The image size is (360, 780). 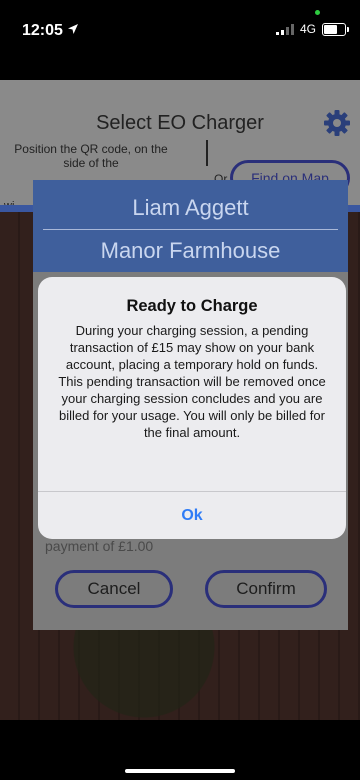 I want to click on home-indicator, so click(x=180, y=771).